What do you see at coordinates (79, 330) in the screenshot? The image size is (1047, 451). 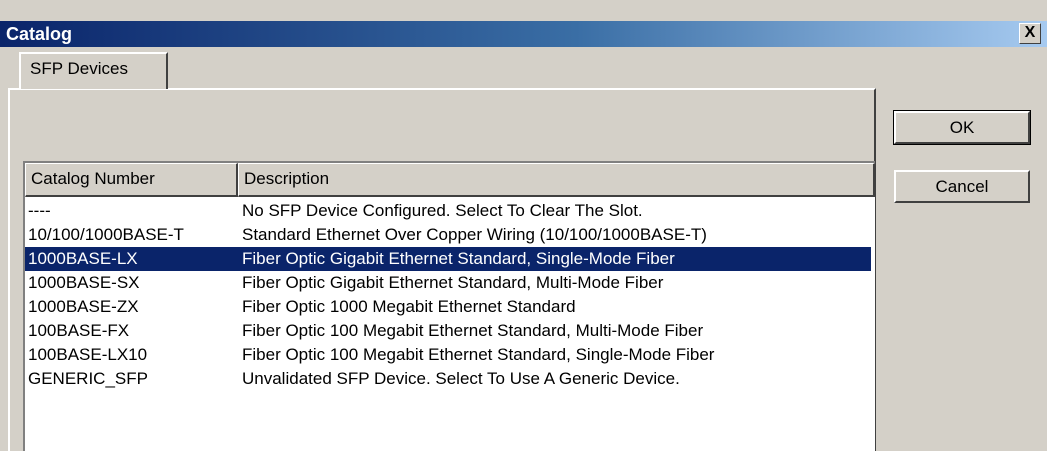 I see `catalog-number-cell: 100BASE-FX` at bounding box center [79, 330].